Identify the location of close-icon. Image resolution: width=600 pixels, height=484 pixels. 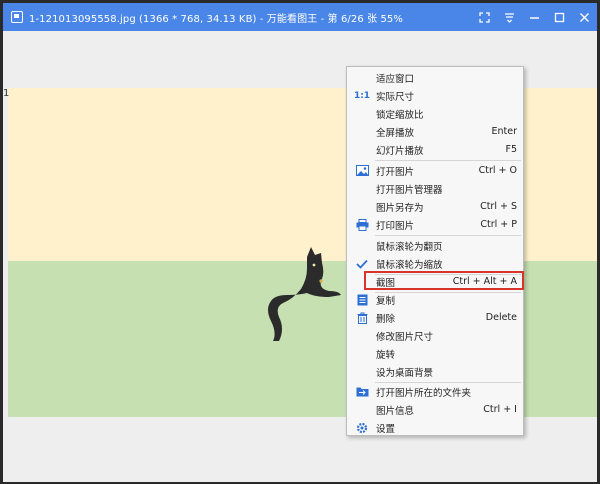
(584, 17).